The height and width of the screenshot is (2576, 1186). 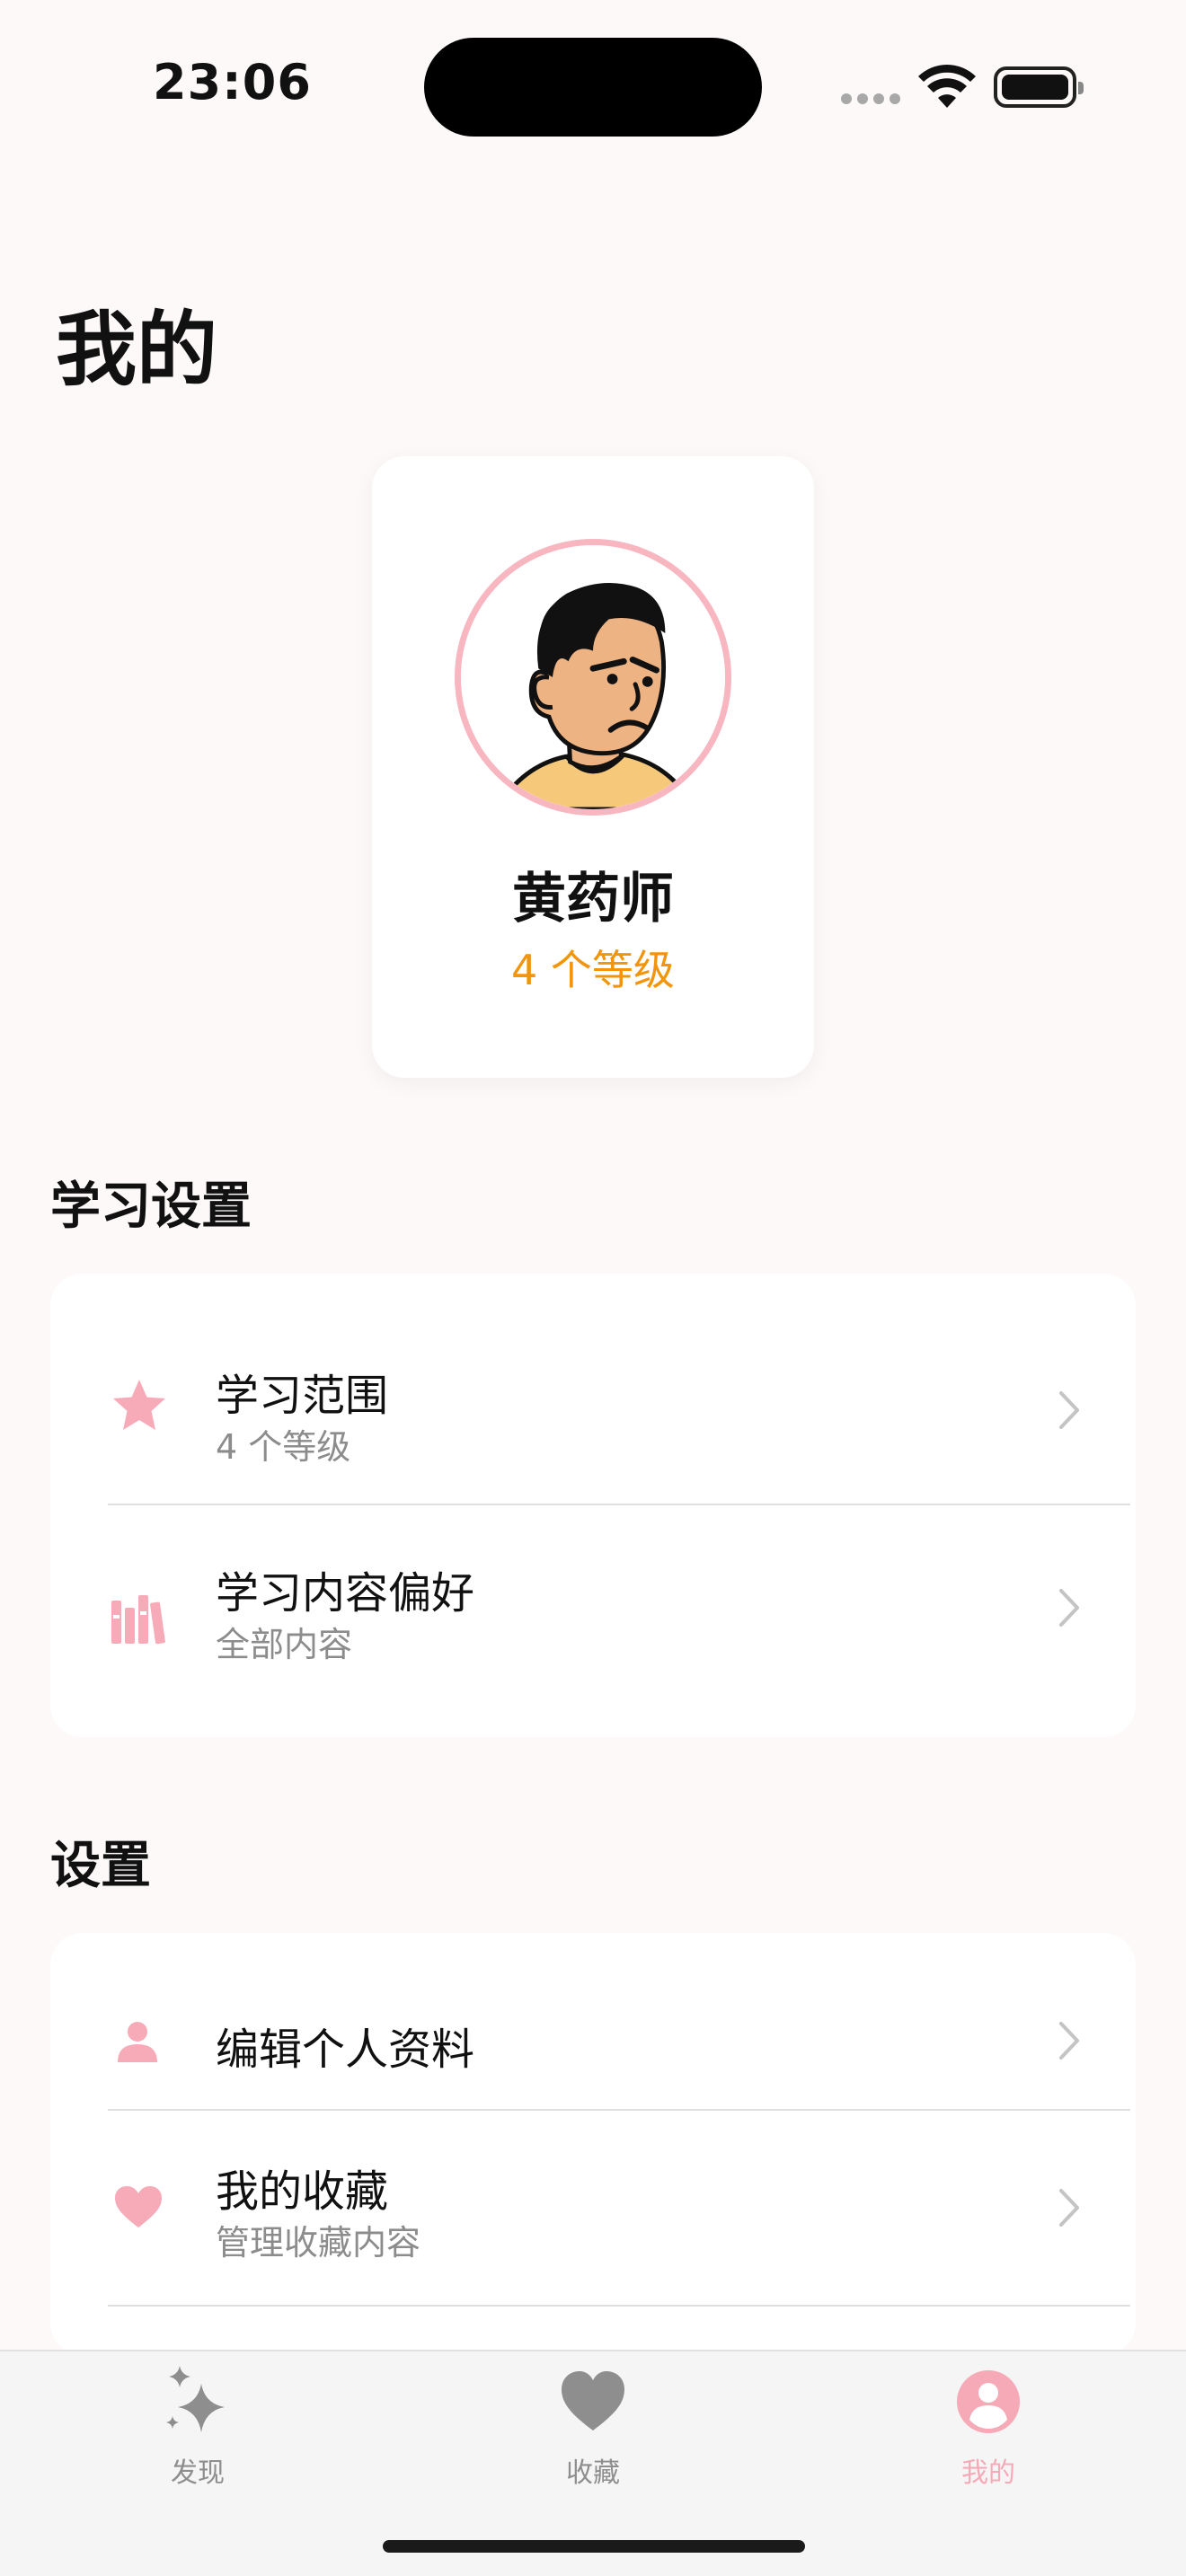 I want to click on tab-discover: 发现, so click(x=198, y=2432).